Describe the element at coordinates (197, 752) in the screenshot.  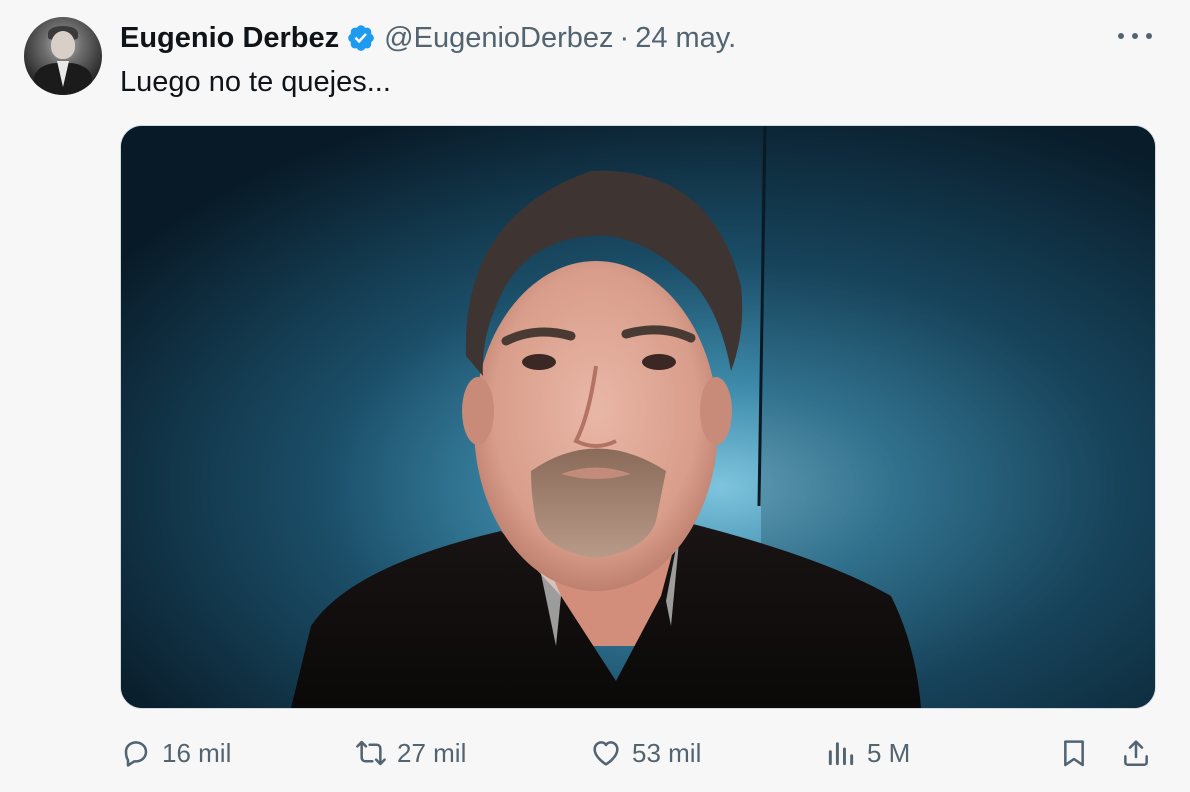
I see `reply-count: 16 mil` at that location.